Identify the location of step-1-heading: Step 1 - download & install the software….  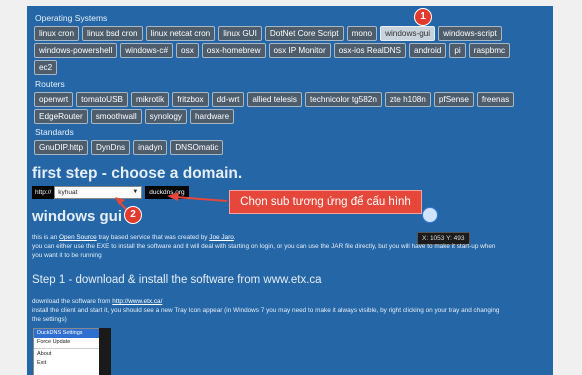
(177, 280).